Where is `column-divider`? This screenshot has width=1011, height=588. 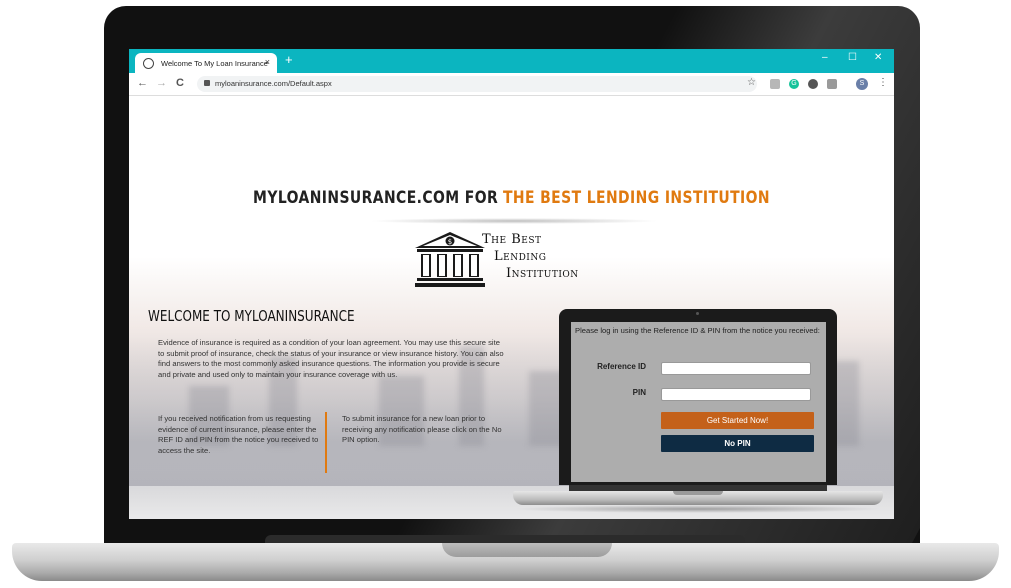 column-divider is located at coordinates (326, 442).